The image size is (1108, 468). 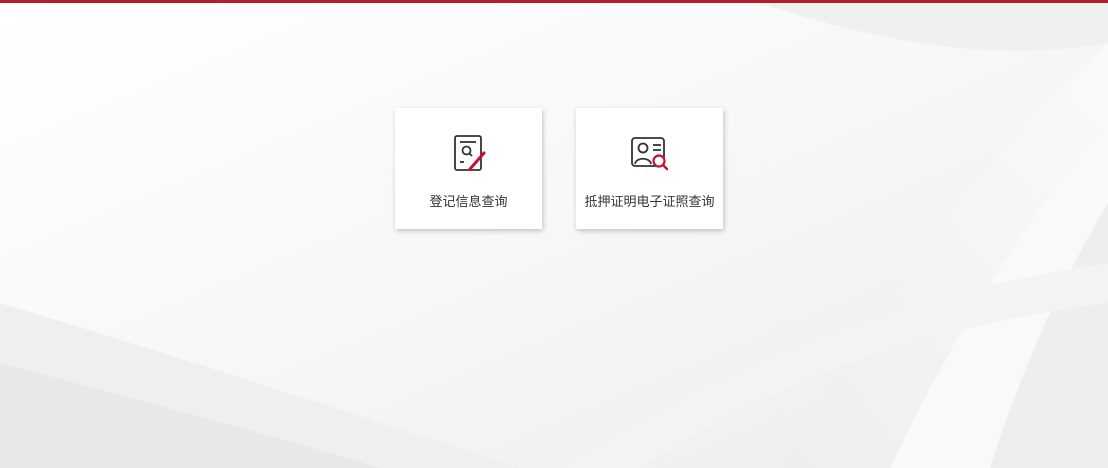 I want to click on id-card-search-icon, so click(x=650, y=154).